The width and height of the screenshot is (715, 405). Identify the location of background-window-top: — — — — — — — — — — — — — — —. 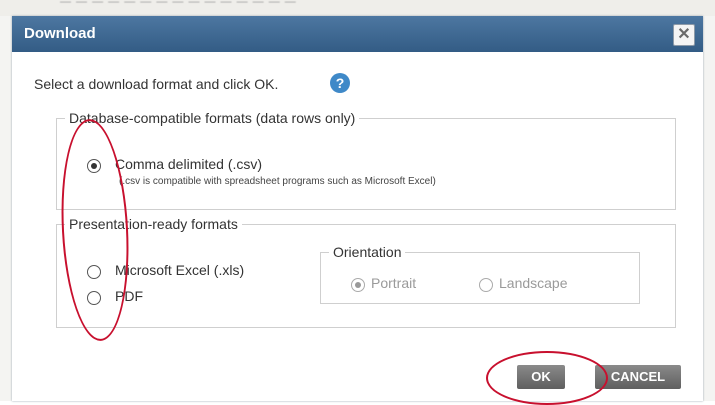
(357, 8).